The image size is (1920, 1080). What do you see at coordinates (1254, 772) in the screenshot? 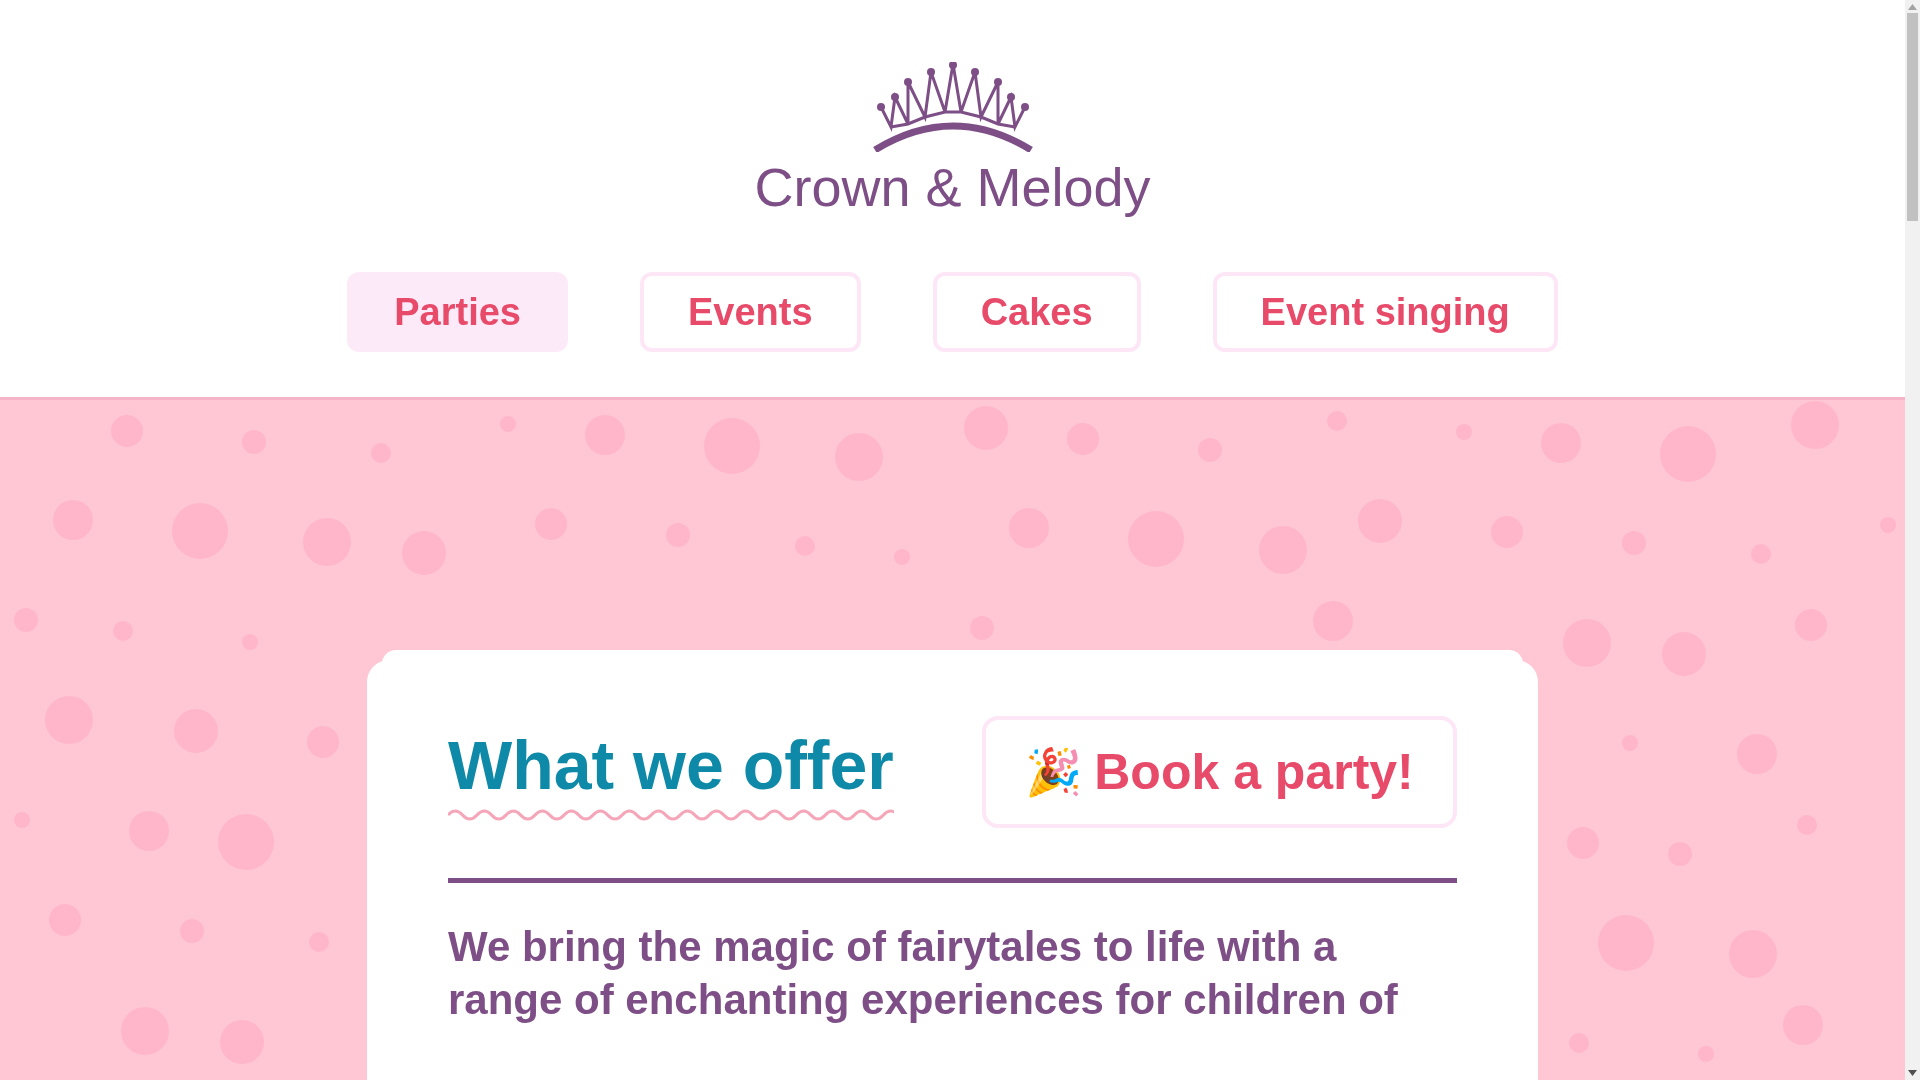
I see `button-label: Book a party!` at bounding box center [1254, 772].